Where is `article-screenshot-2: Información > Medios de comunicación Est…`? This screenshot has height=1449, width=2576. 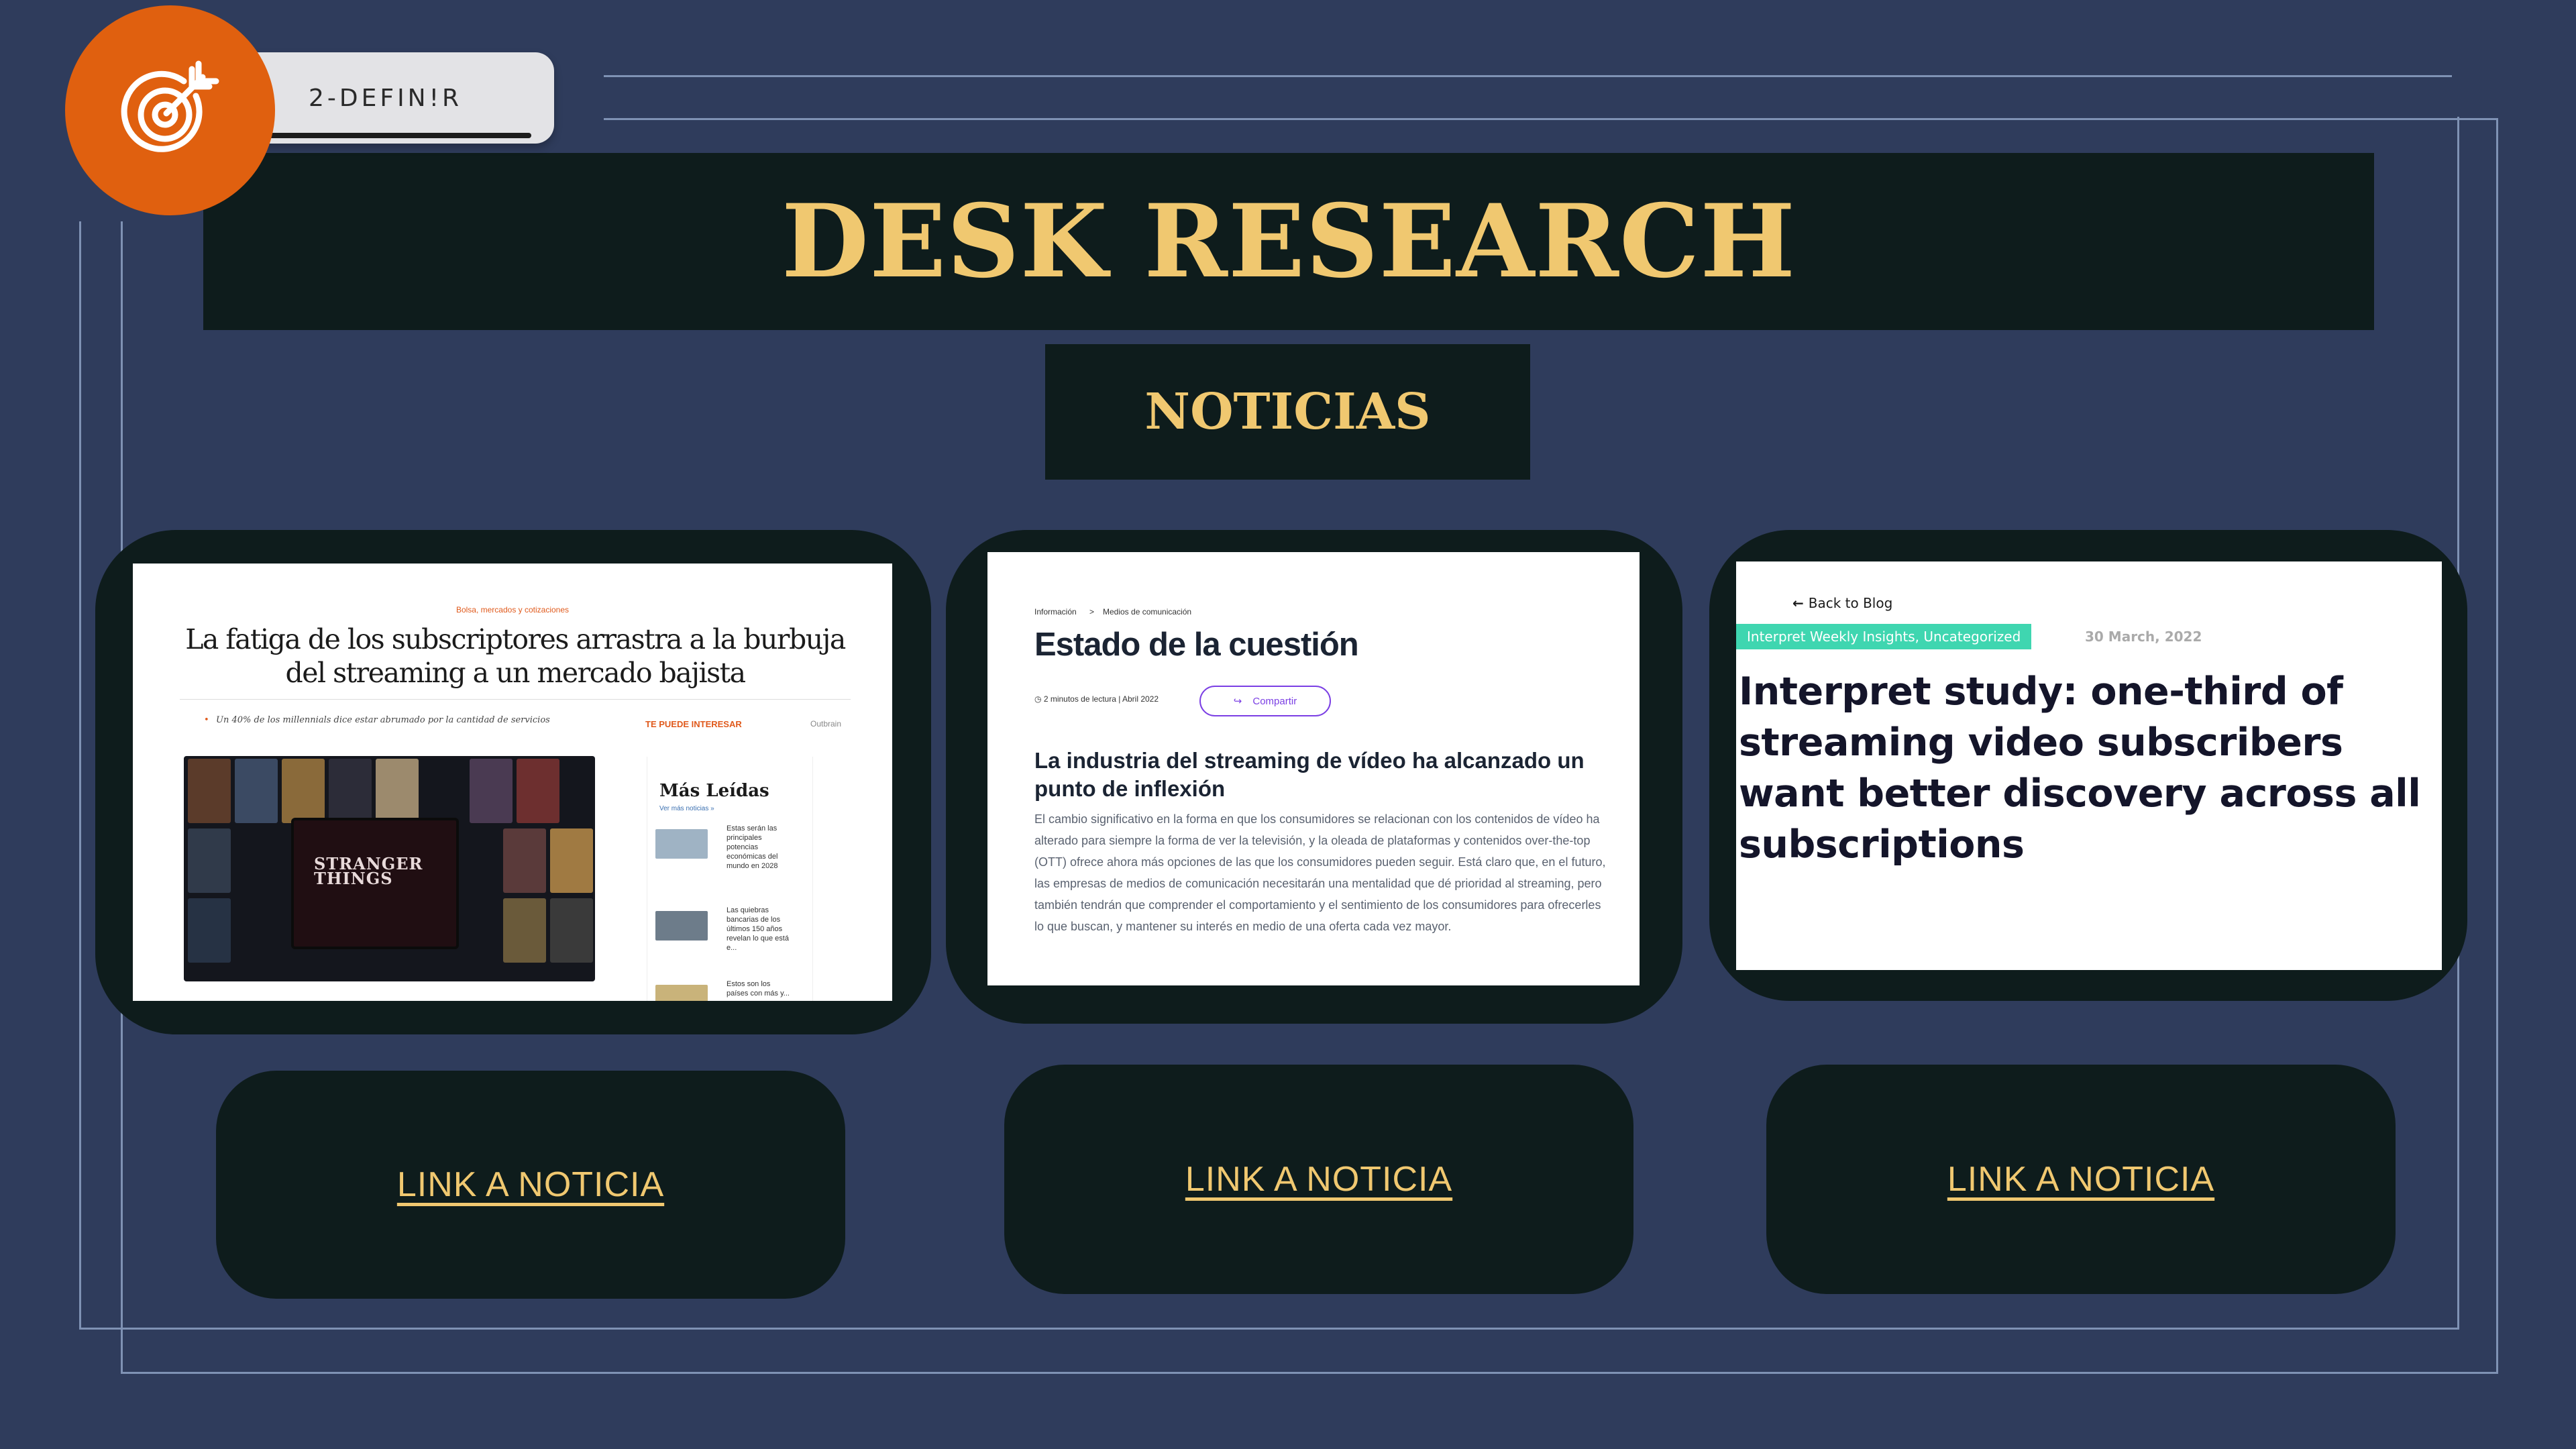 article-screenshot-2: Información > Medios de comunicación Est… is located at coordinates (1313, 768).